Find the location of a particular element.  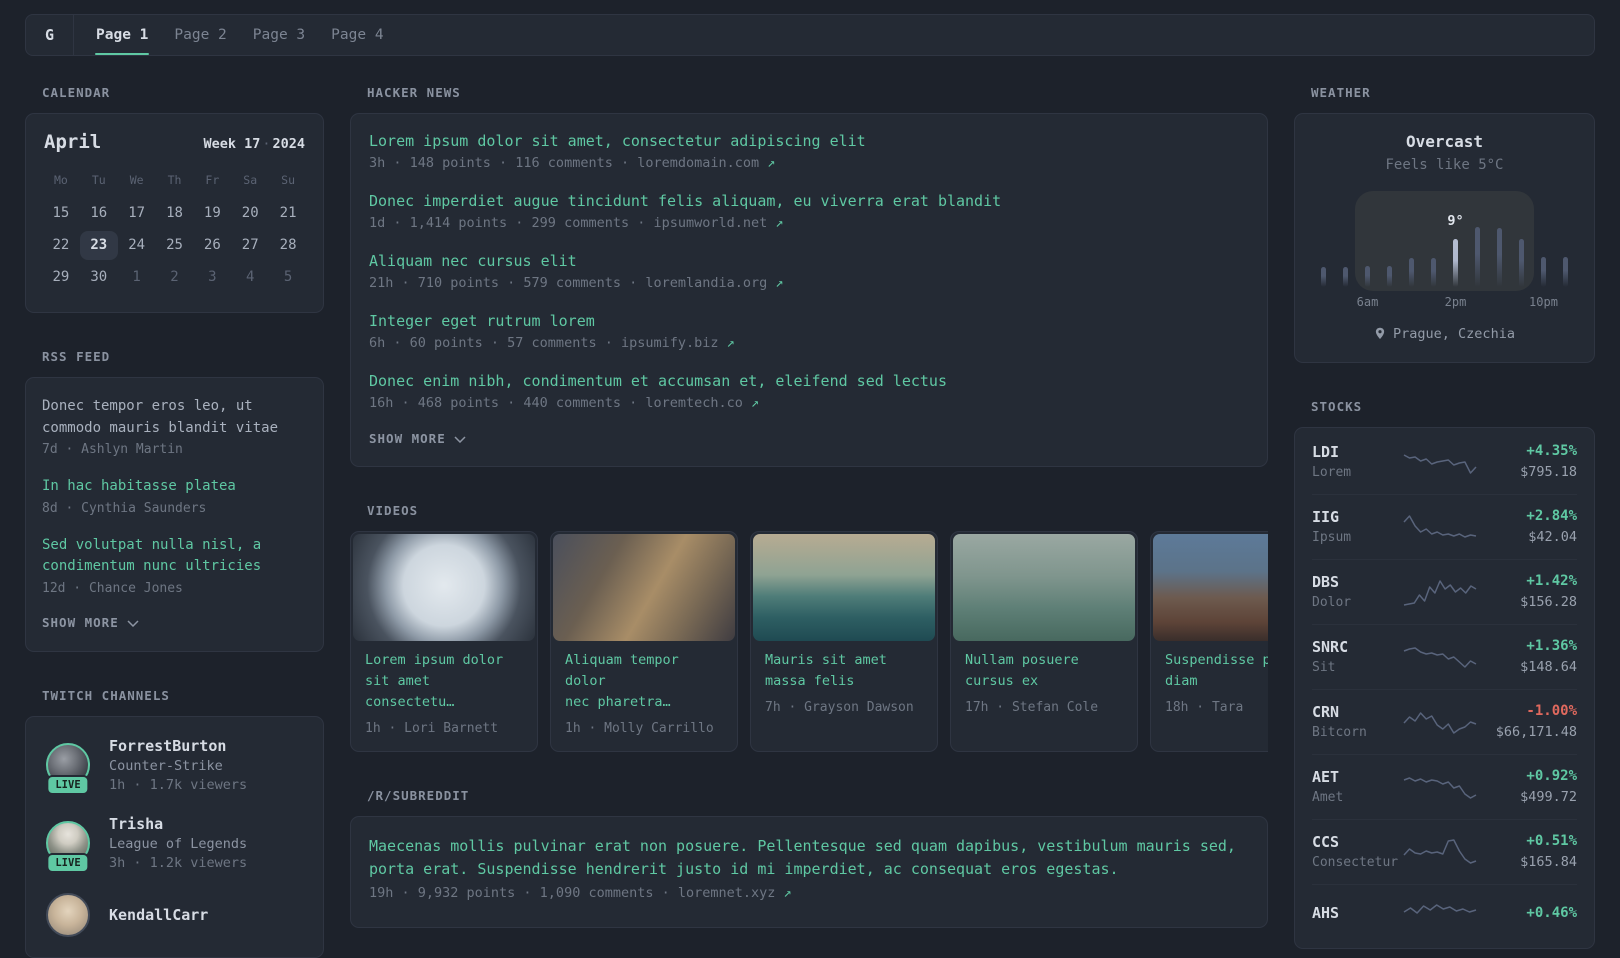

stock-symbol: LDI is located at coordinates (1326, 452).